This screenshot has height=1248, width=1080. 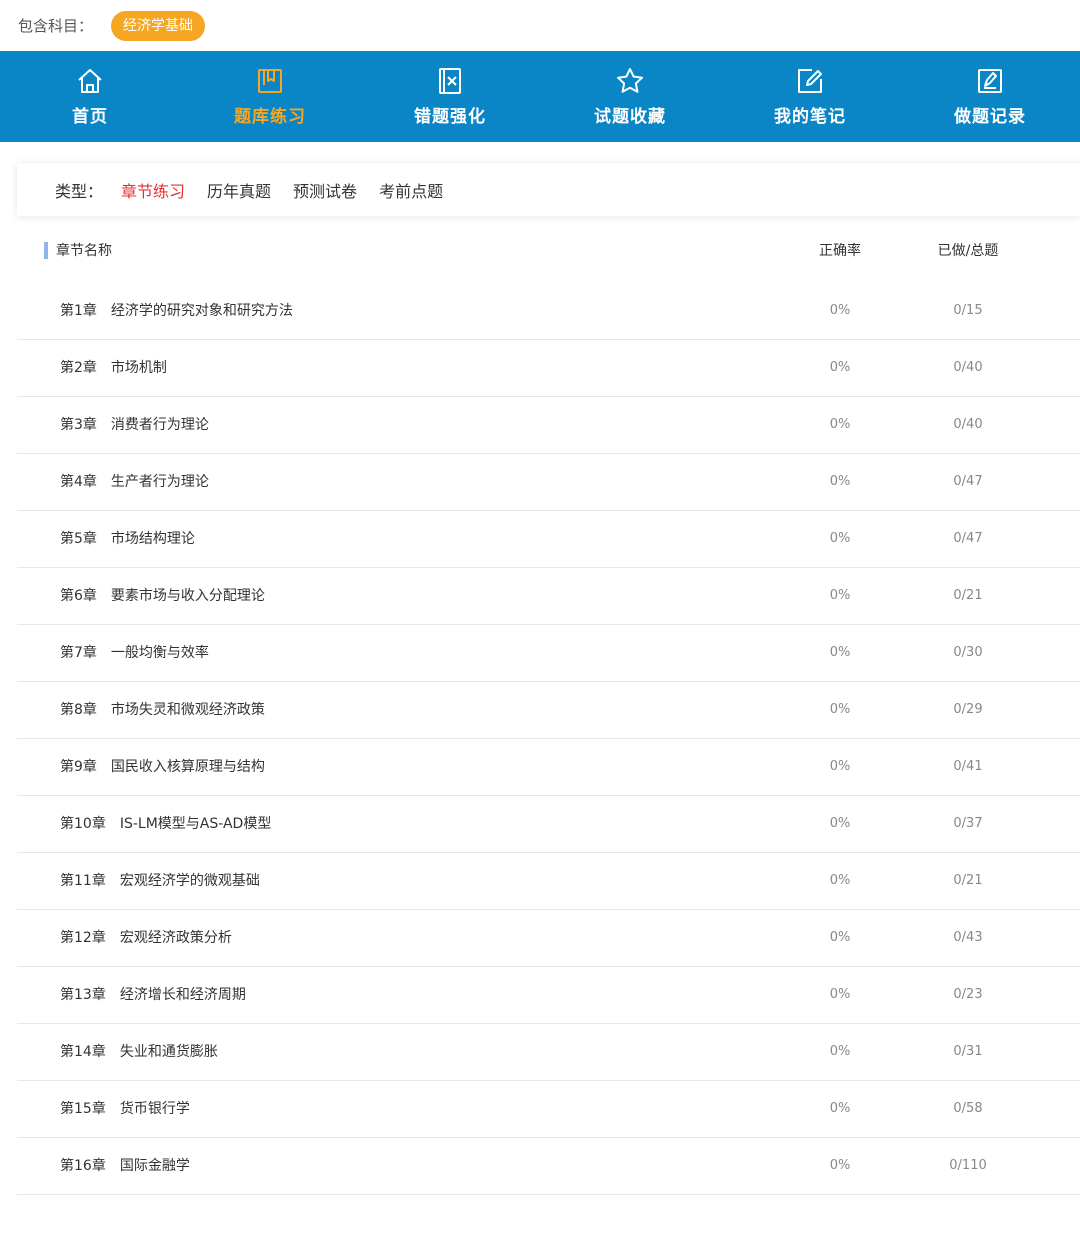 What do you see at coordinates (968, 652) in the screenshot?
I see `progress-value: 0/30` at bounding box center [968, 652].